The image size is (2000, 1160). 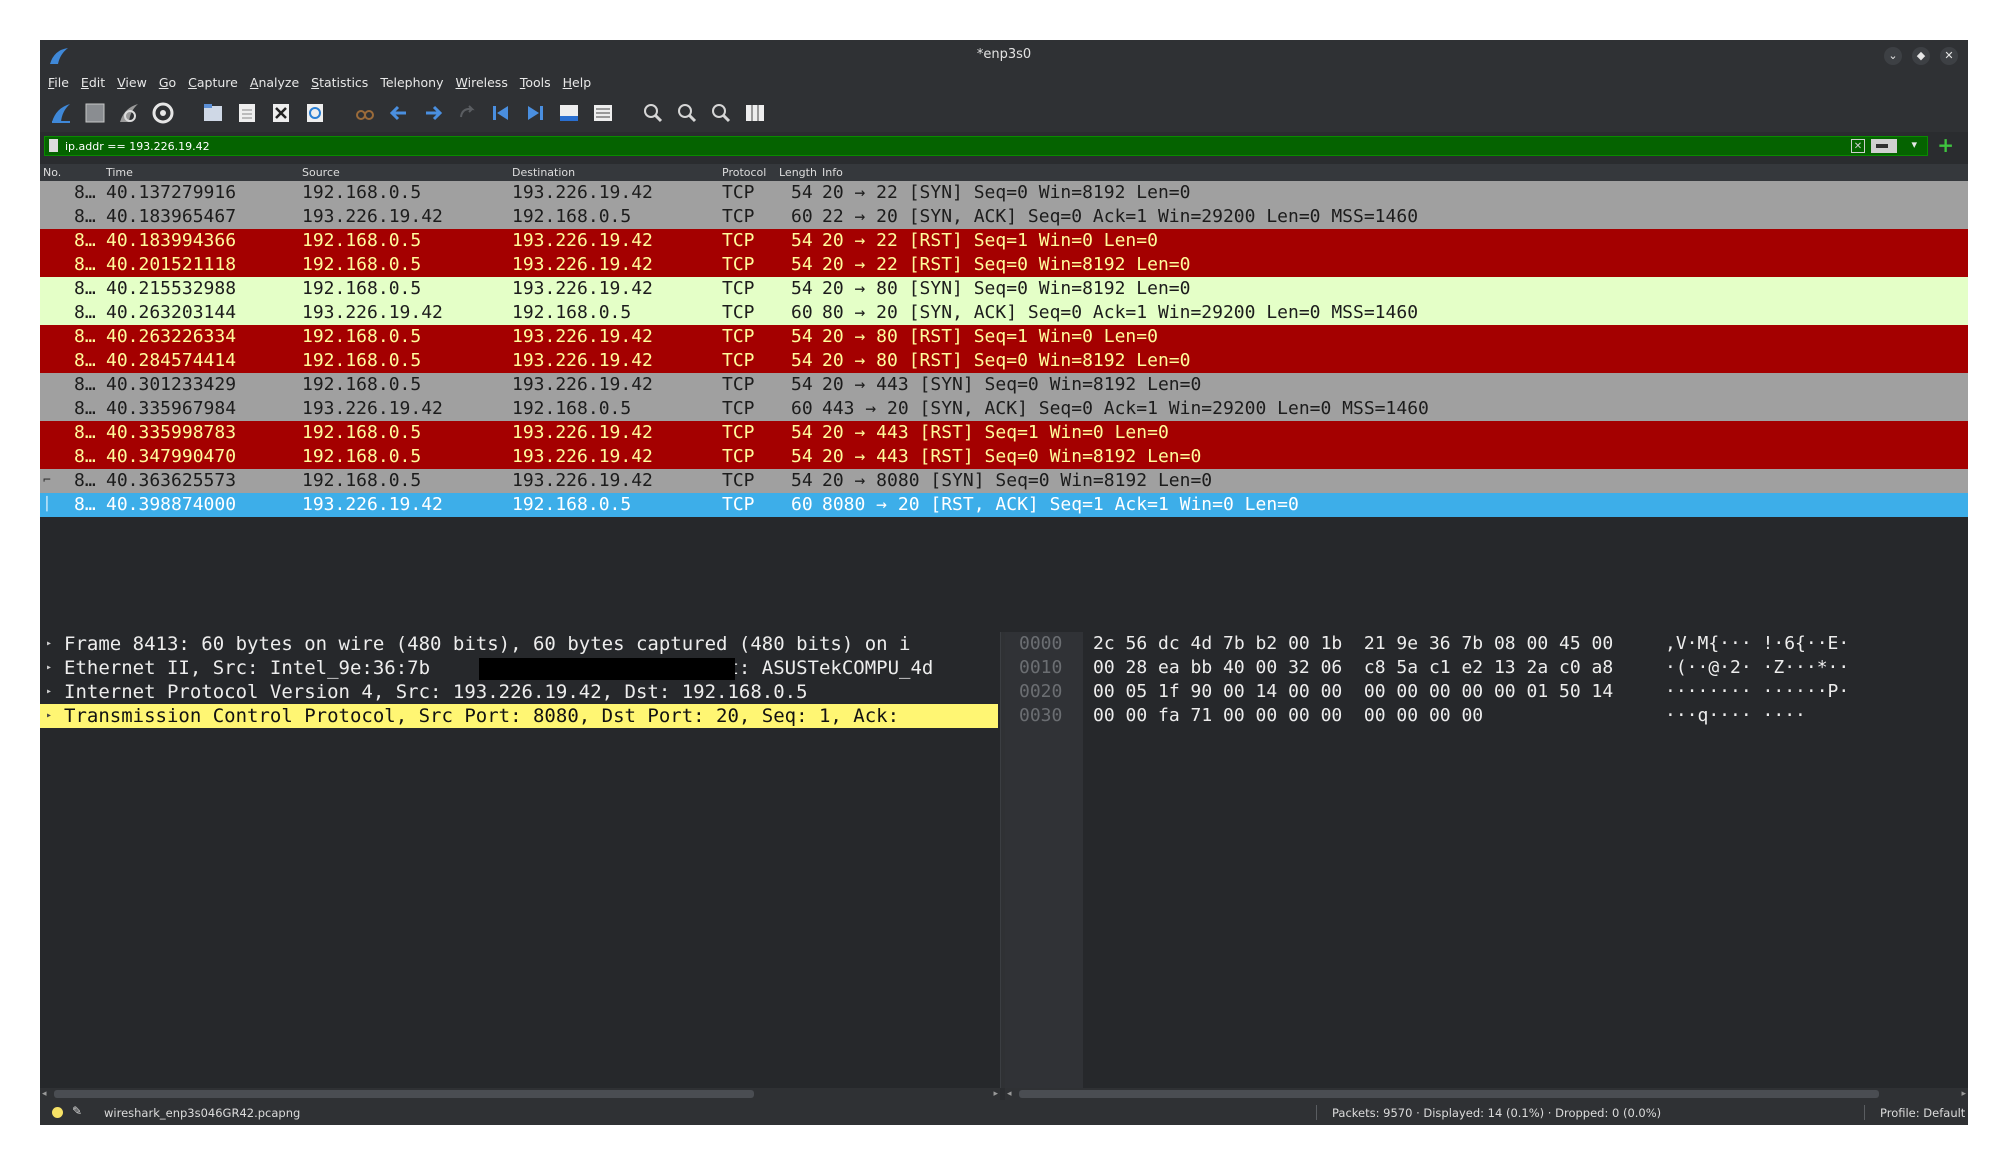 I want to click on clear-filter-icon: ✕, so click(x=1858, y=146).